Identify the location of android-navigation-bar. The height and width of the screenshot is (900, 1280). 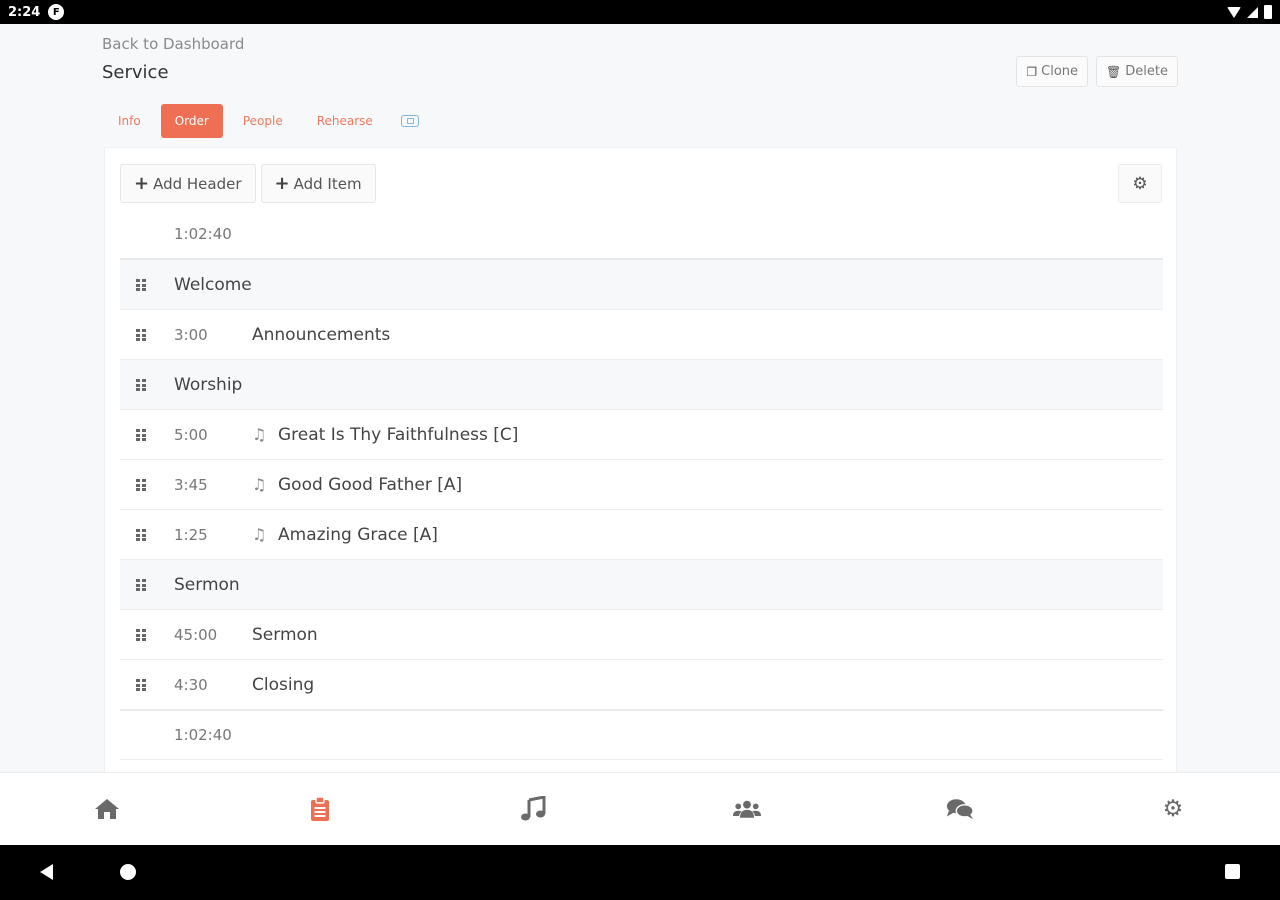
(640, 872).